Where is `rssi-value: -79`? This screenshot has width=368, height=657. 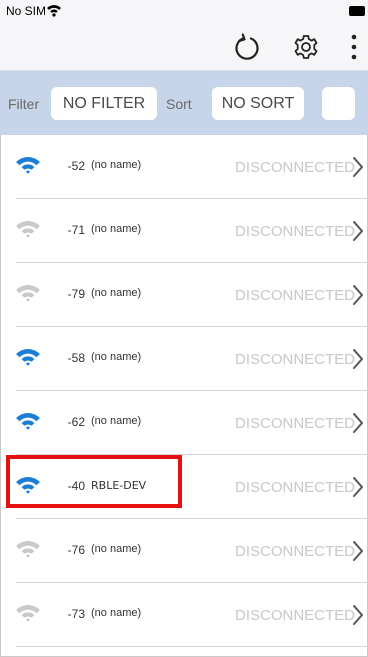
rssi-value: -79 is located at coordinates (76, 294).